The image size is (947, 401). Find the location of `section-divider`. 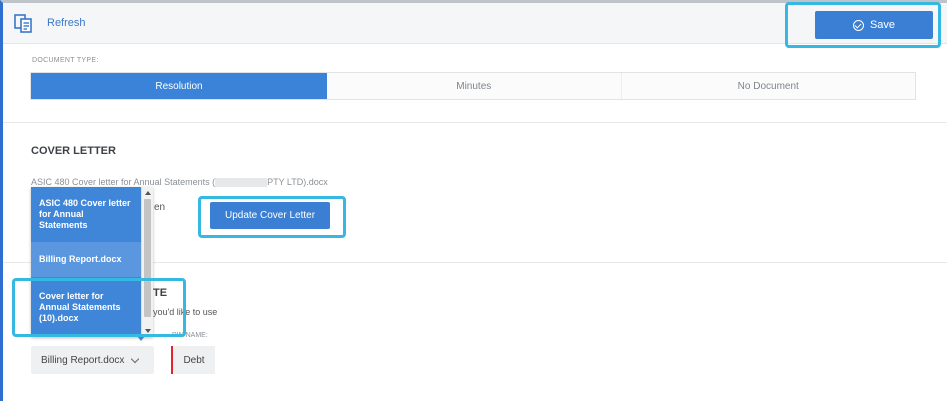

section-divider is located at coordinates (475, 122).